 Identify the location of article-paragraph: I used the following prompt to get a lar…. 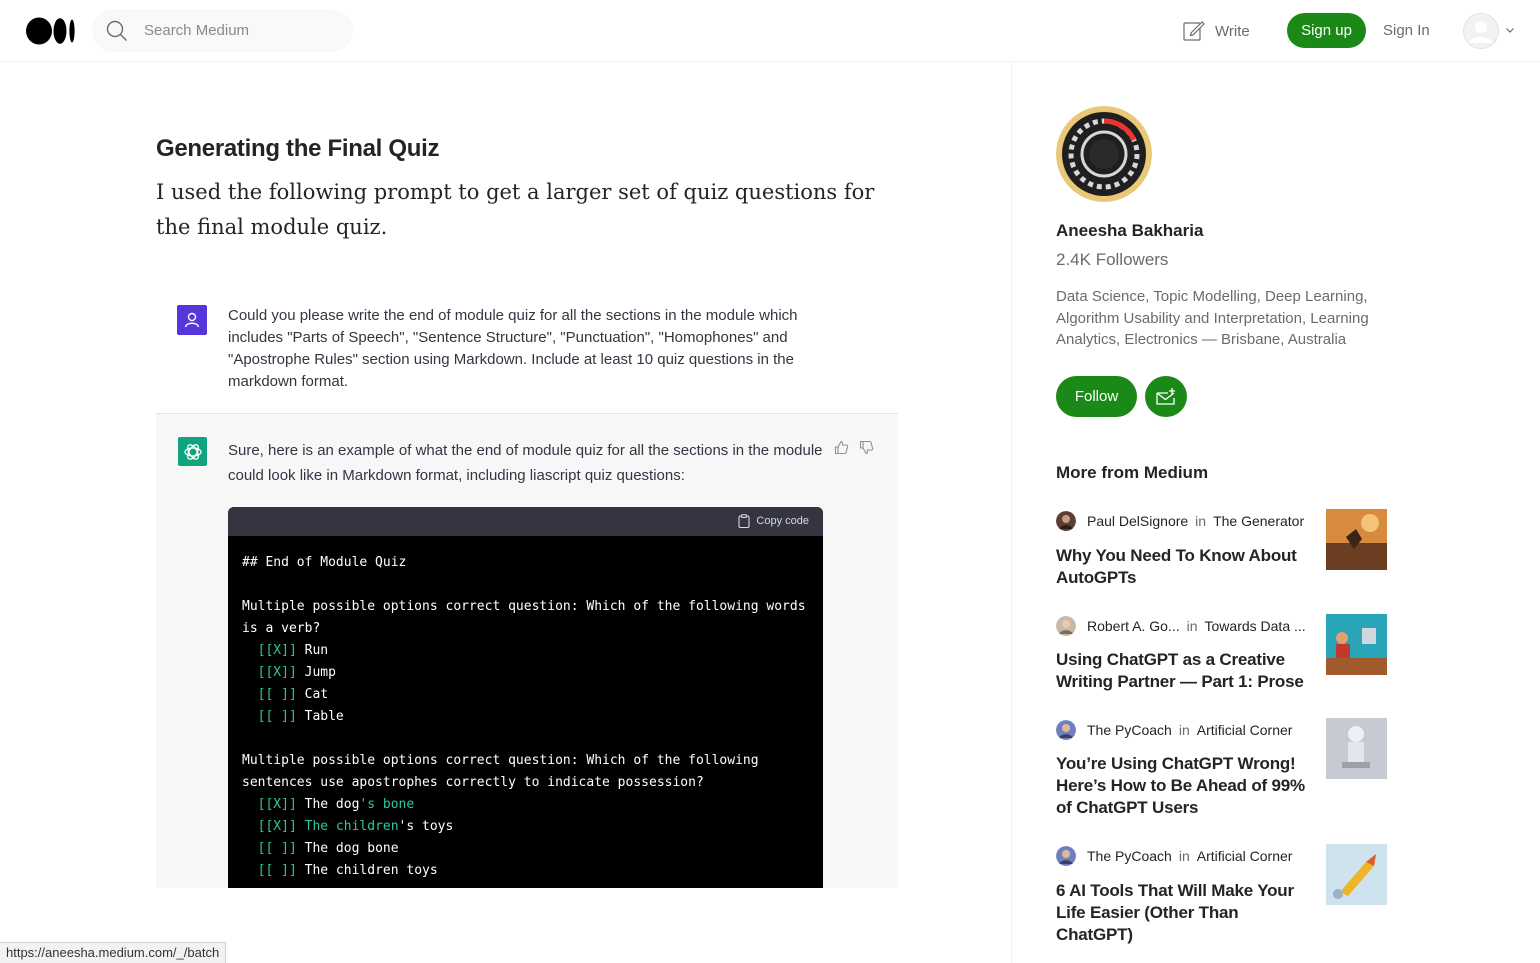
(515, 209).